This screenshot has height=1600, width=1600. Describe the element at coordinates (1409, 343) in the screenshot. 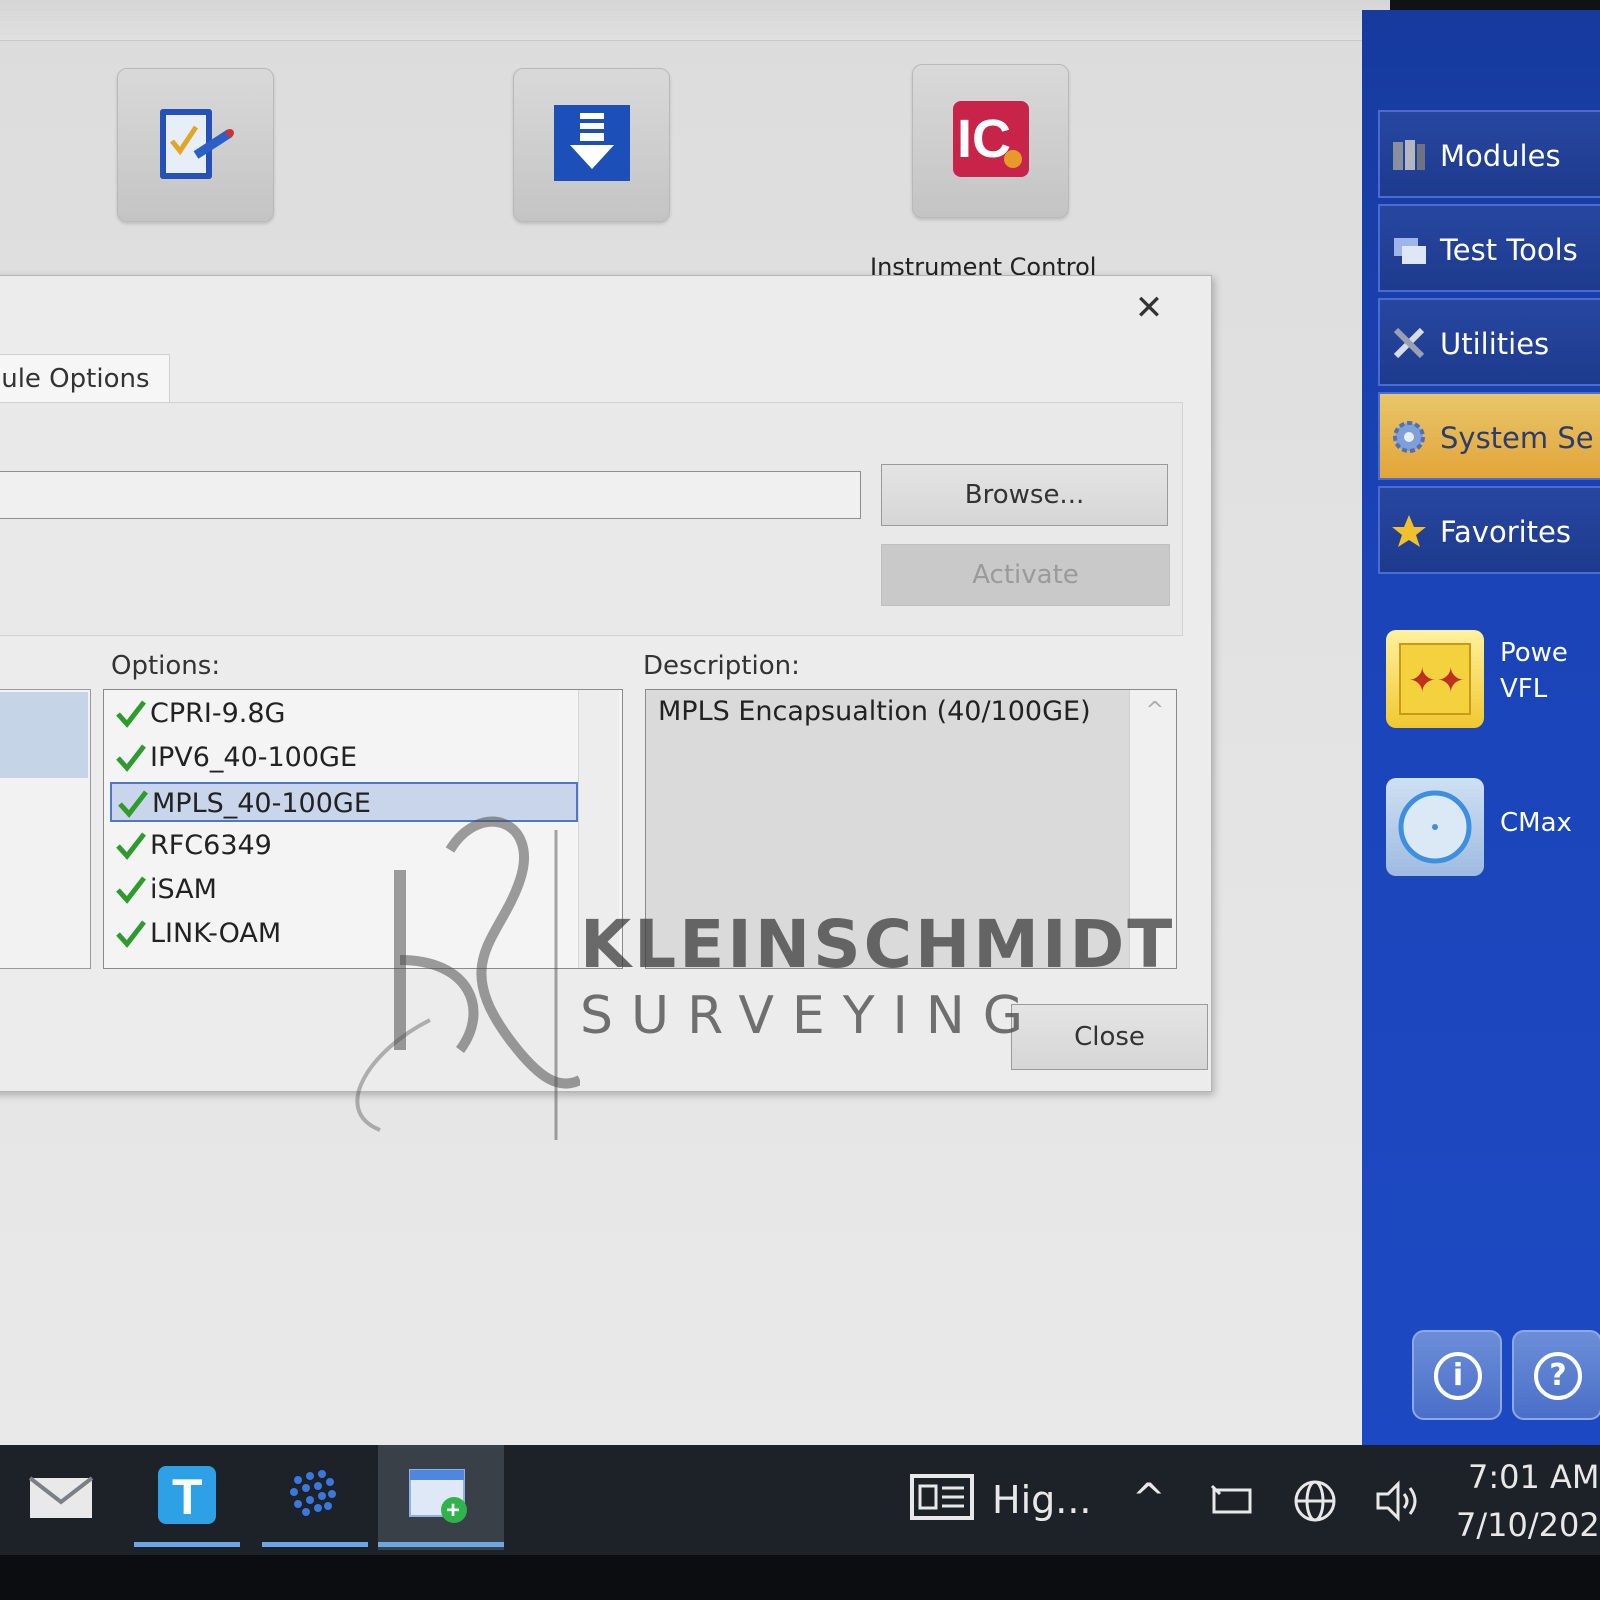

I see `utilities-icon` at that location.